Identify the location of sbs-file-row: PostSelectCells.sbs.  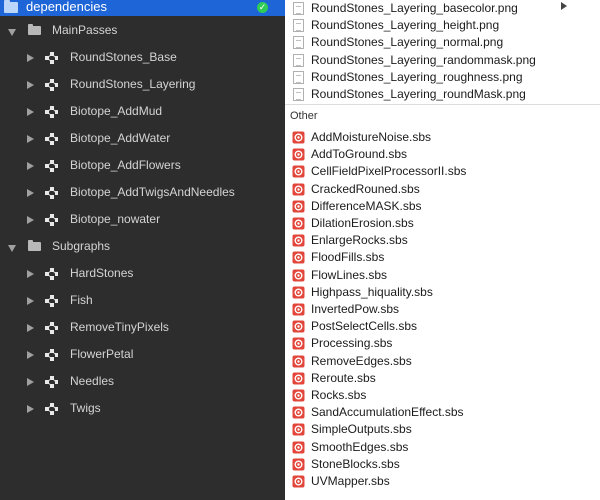
(442, 326).